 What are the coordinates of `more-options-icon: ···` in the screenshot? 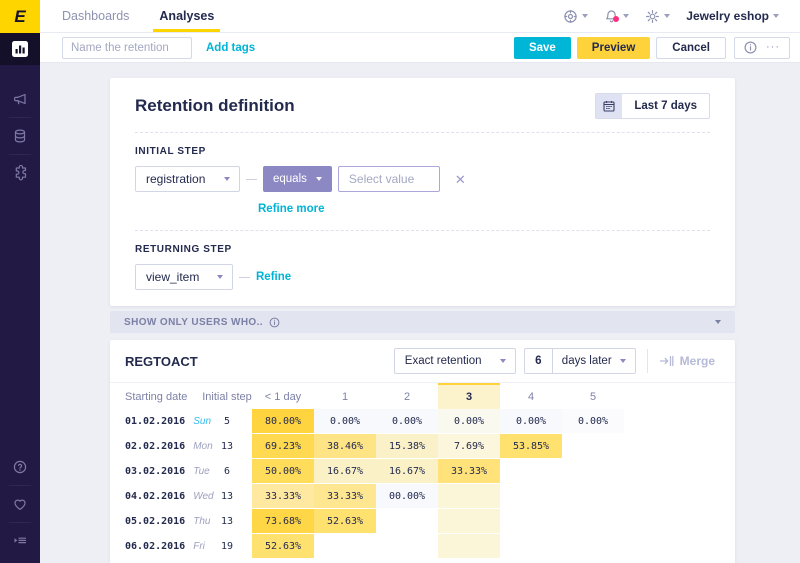 It's located at (773, 47).